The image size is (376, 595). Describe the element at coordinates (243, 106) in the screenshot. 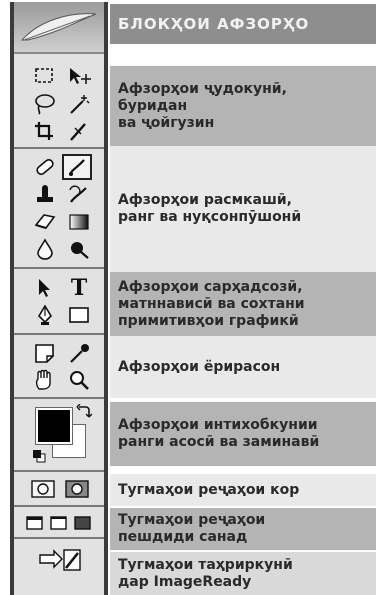

I see `section-label-selection: Афзорҳои ҷудокунӣ, буридан ва ҷойгузин` at that location.